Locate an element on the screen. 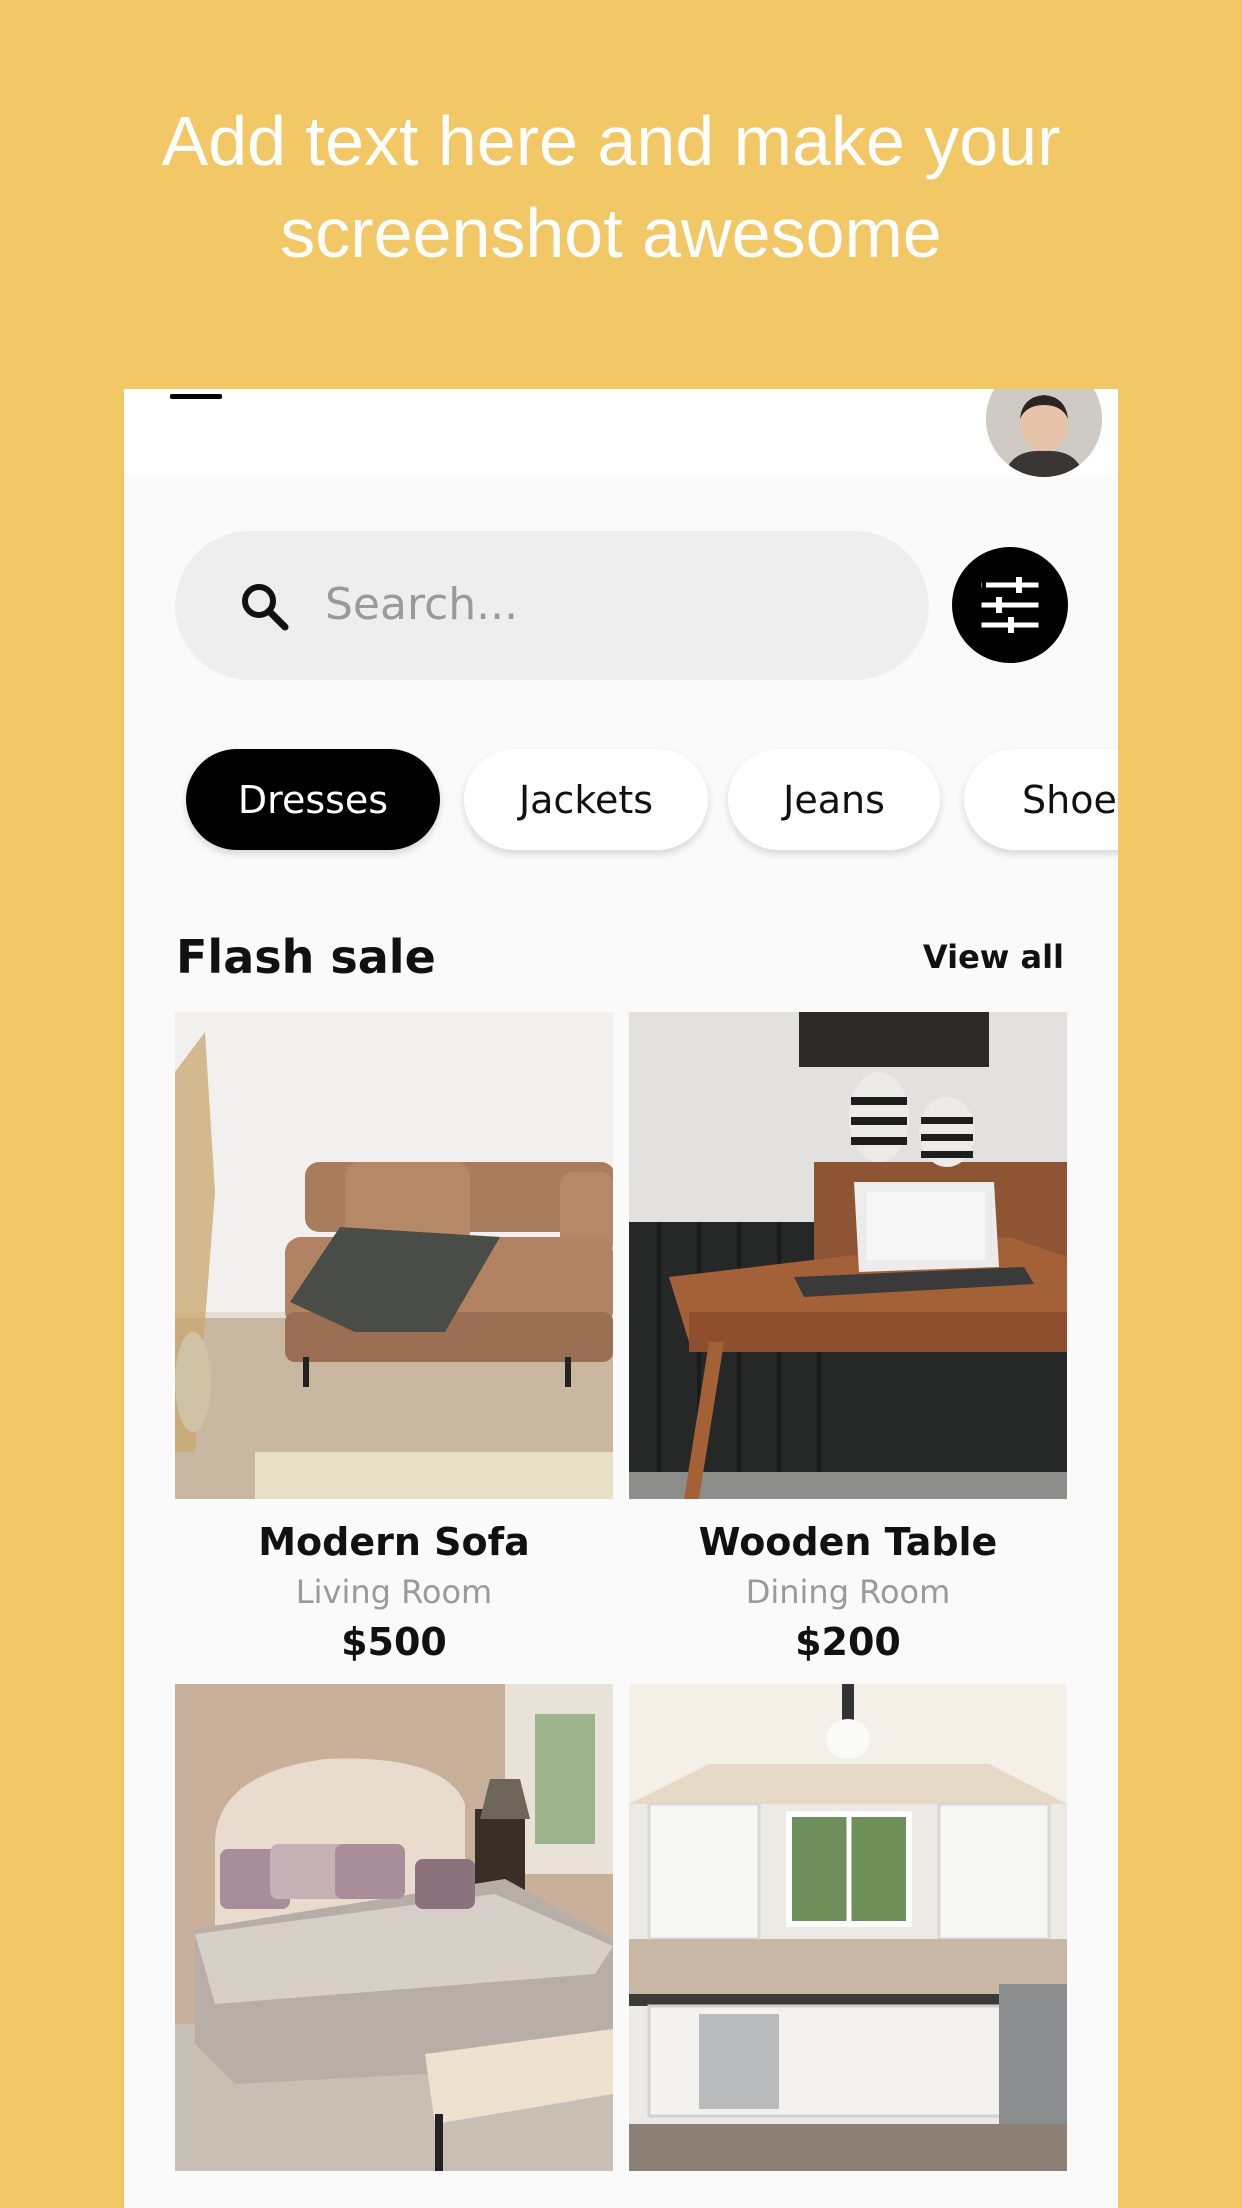 The height and width of the screenshot is (2208, 1242). category-chips: Dresses Jackets Jeans Shoes is located at coordinates (621, 804).